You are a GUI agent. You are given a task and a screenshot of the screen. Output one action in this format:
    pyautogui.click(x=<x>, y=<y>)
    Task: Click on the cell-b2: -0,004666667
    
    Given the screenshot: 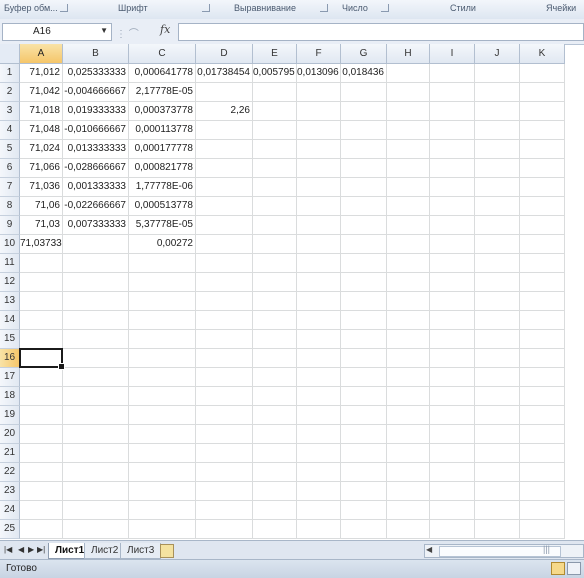 What is the action you would take?
    pyautogui.click(x=96, y=92)
    